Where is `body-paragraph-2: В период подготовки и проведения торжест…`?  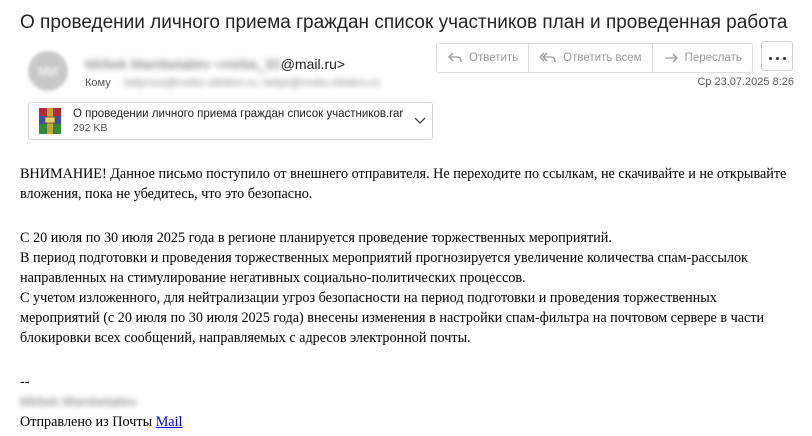
body-paragraph-2: В период подготовки и проведения торжест… is located at coordinates (384, 268).